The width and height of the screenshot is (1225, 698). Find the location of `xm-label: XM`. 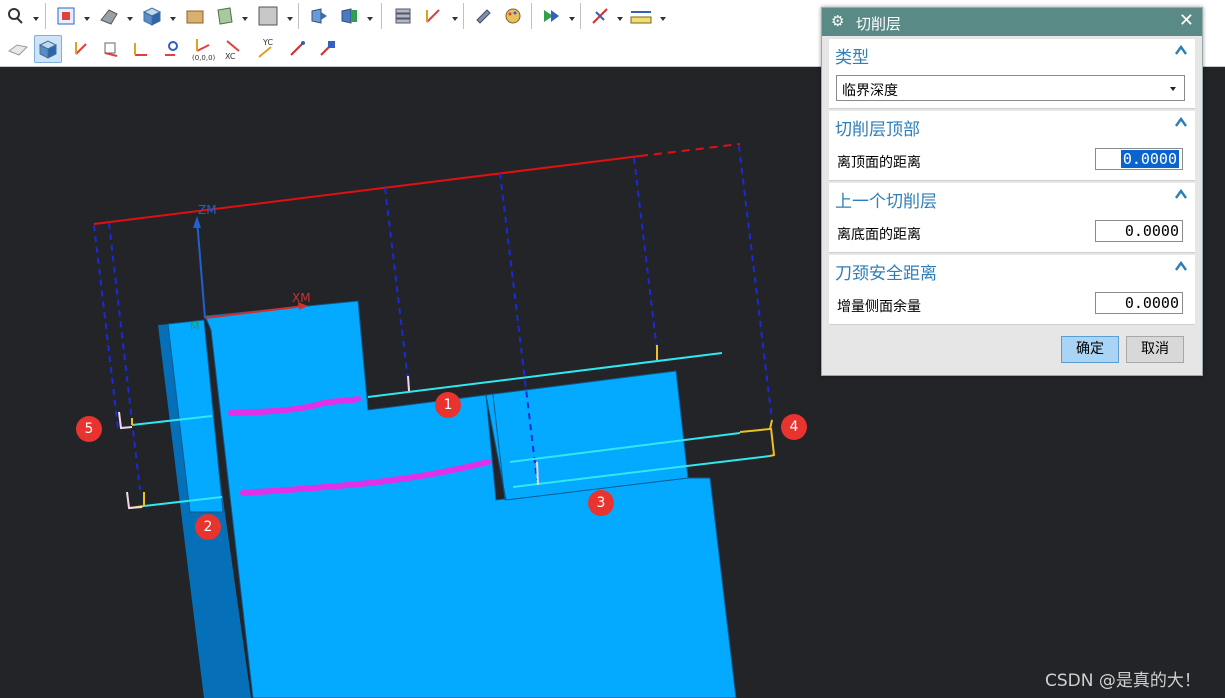

xm-label: XM is located at coordinates (301, 298).